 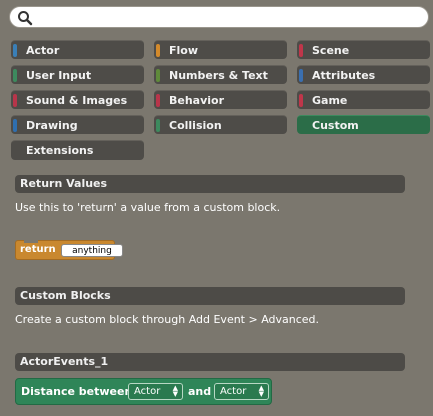 I want to click on category-label: Actor, so click(x=43, y=50).